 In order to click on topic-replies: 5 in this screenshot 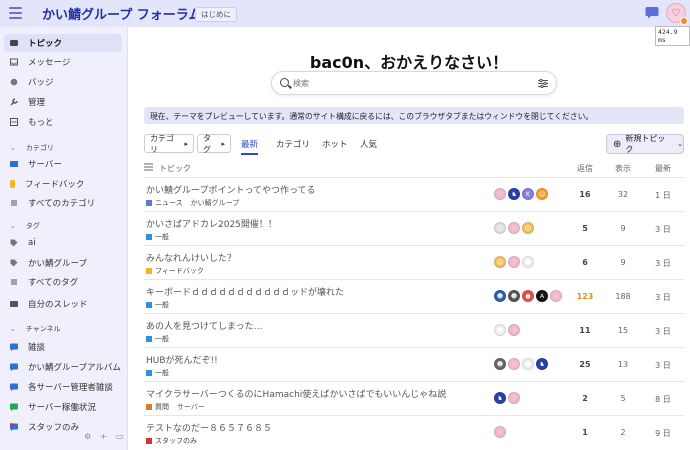, I will do `click(585, 228)`.